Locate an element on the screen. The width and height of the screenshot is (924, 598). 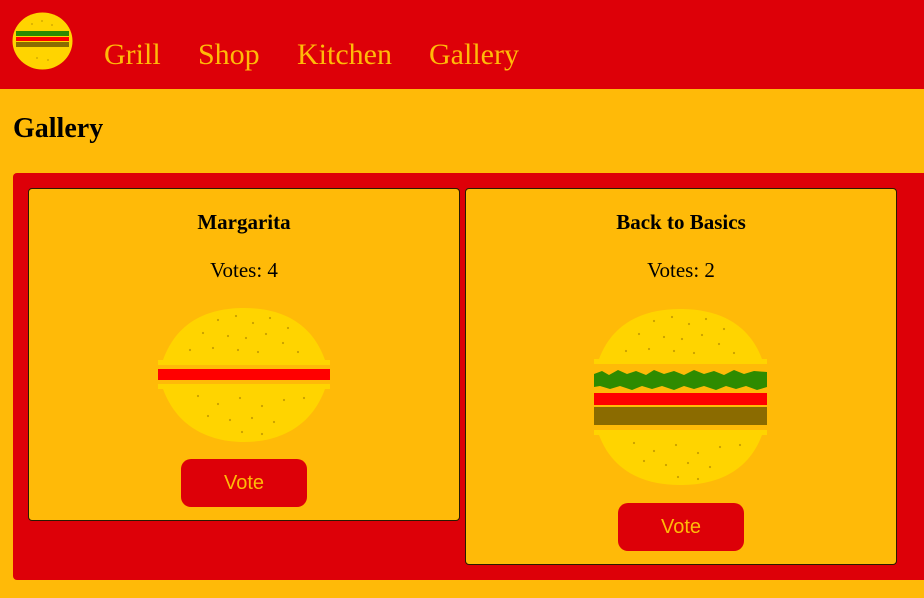
burger-logo-icon is located at coordinates (42, 41).